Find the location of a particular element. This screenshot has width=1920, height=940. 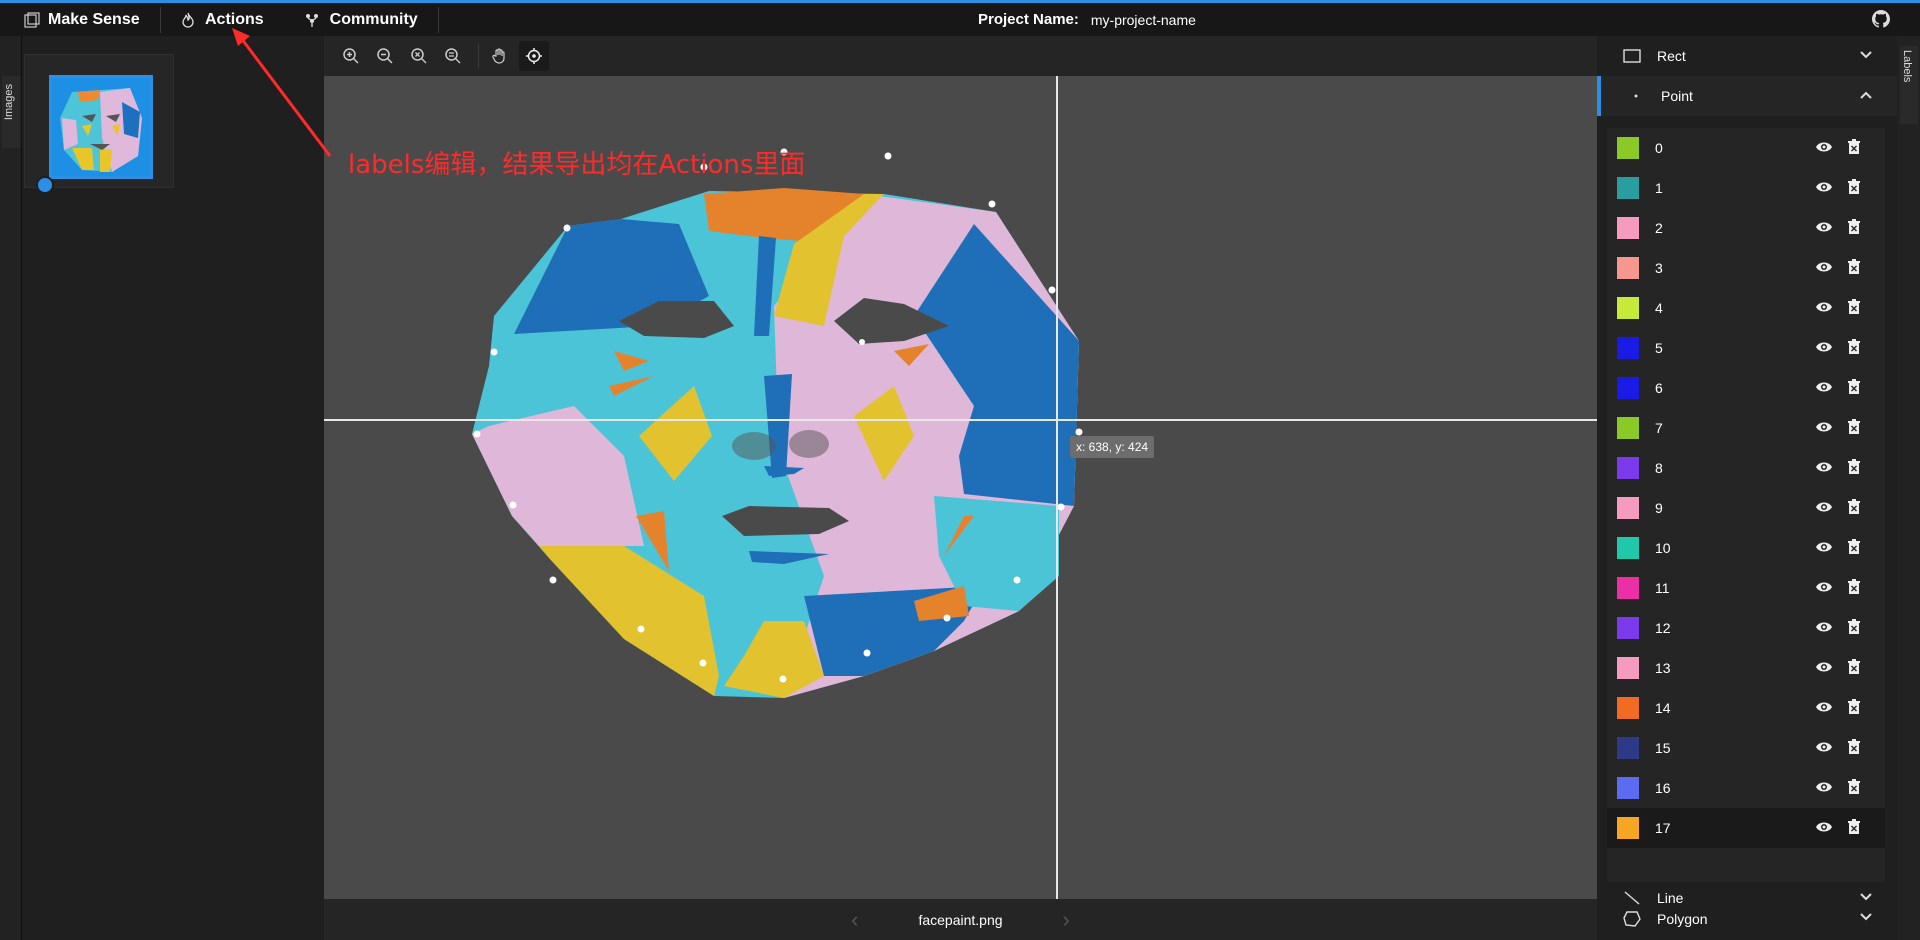

crosshair-button is located at coordinates (534, 56).